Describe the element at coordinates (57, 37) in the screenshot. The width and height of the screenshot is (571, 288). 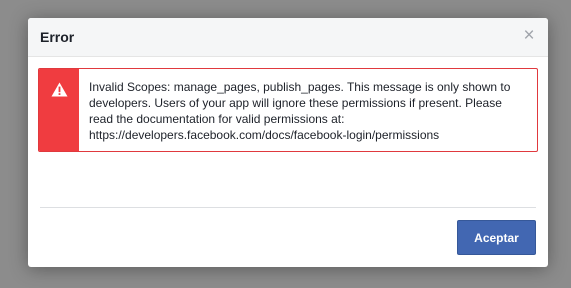
I see `dialog-title: Error` at that location.